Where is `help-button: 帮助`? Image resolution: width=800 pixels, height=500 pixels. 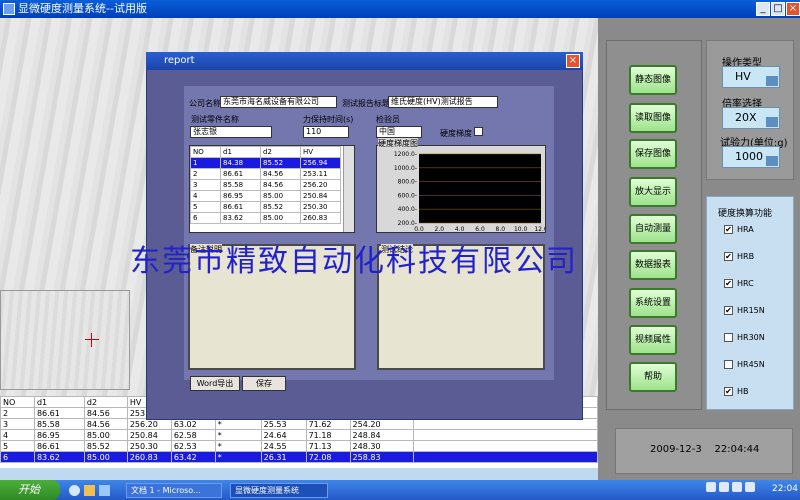 help-button: 帮助 is located at coordinates (653, 377).